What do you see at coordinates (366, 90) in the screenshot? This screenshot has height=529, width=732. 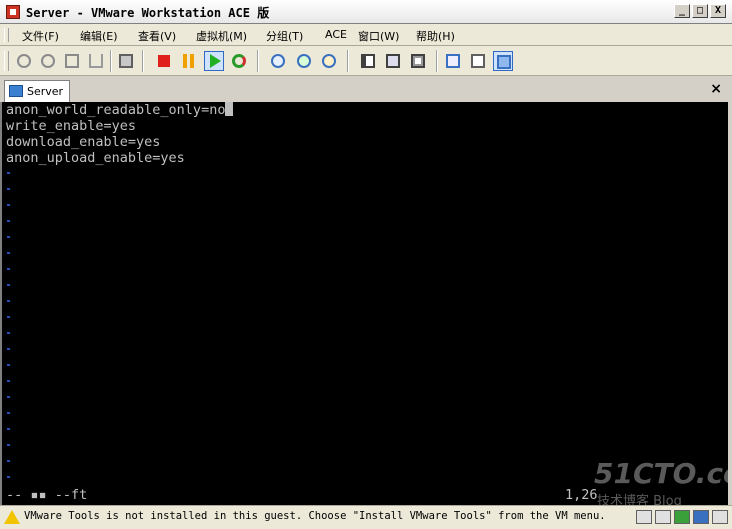 I see `tab-bar: Server ×` at bounding box center [366, 90].